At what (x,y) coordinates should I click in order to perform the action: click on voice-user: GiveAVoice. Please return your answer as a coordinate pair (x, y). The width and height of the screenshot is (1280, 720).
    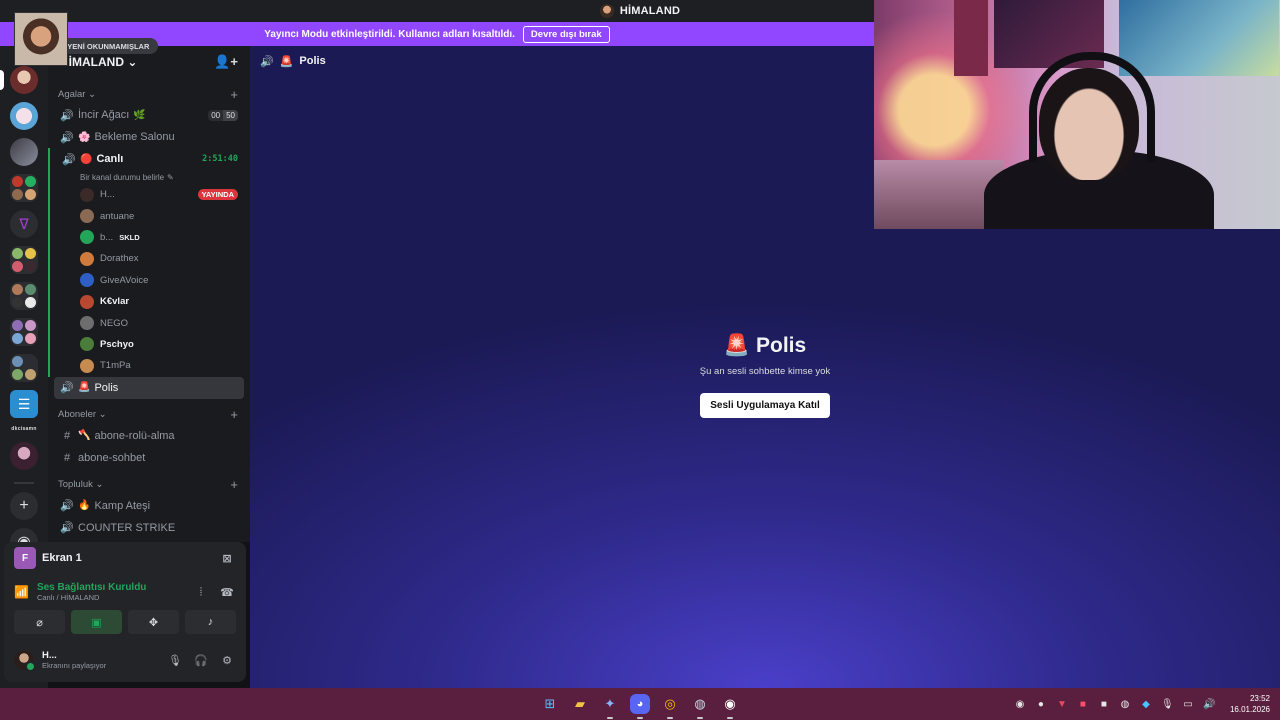
    Looking at the image, I should click on (150, 280).